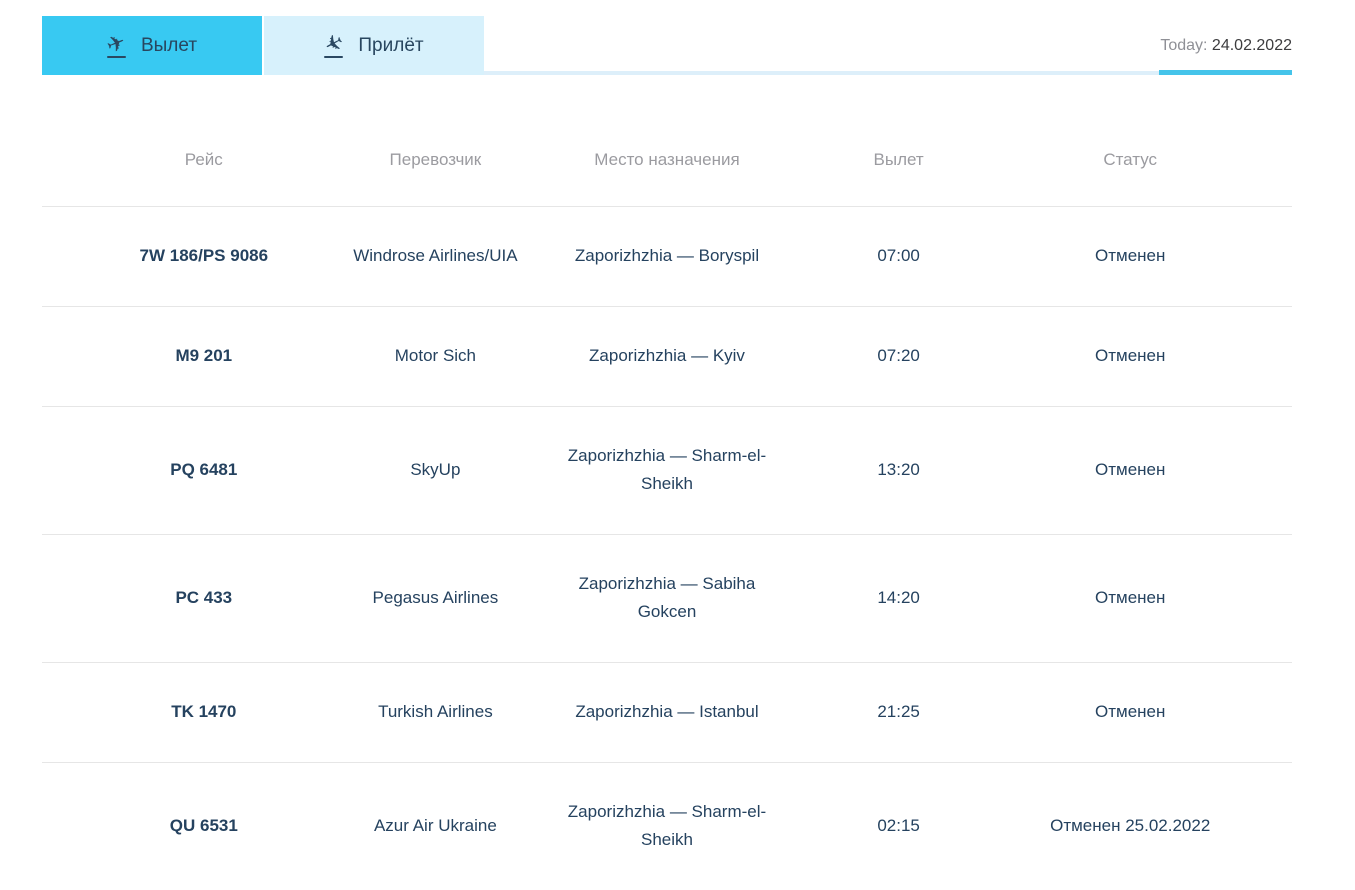  I want to click on cell-departure: 14:20, so click(898, 597).